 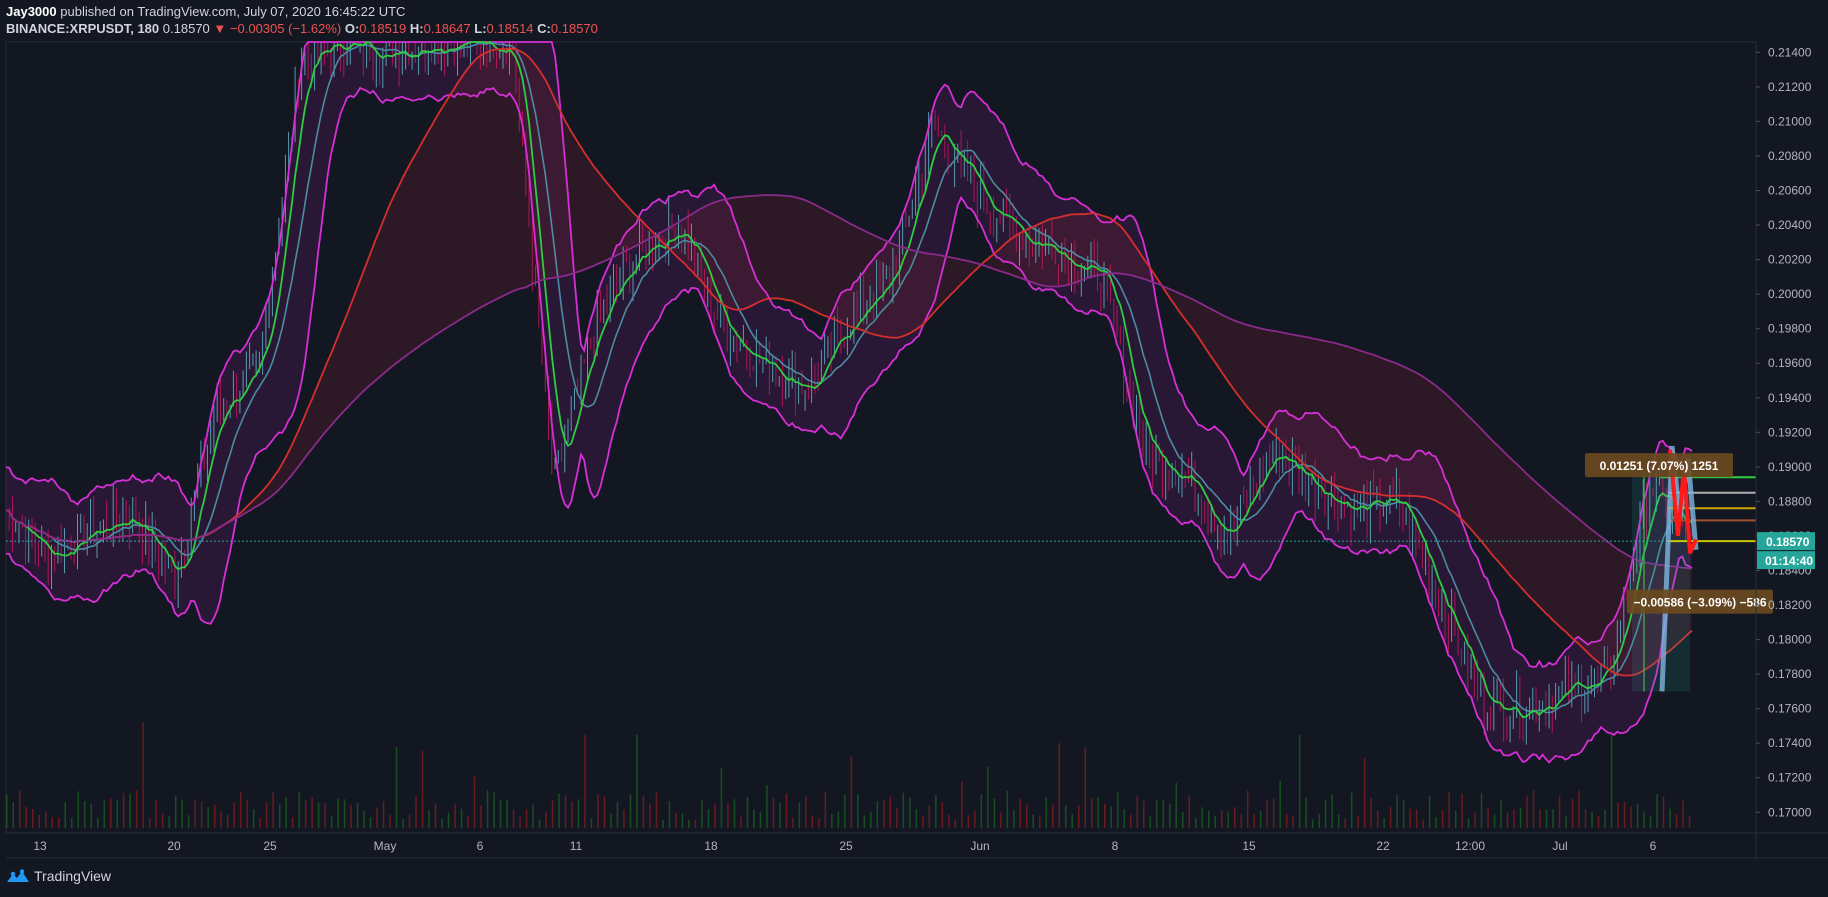 What do you see at coordinates (1700, 601) in the screenshot?
I see `measure-down-label: −0.00586 (−3.09%) −586` at bounding box center [1700, 601].